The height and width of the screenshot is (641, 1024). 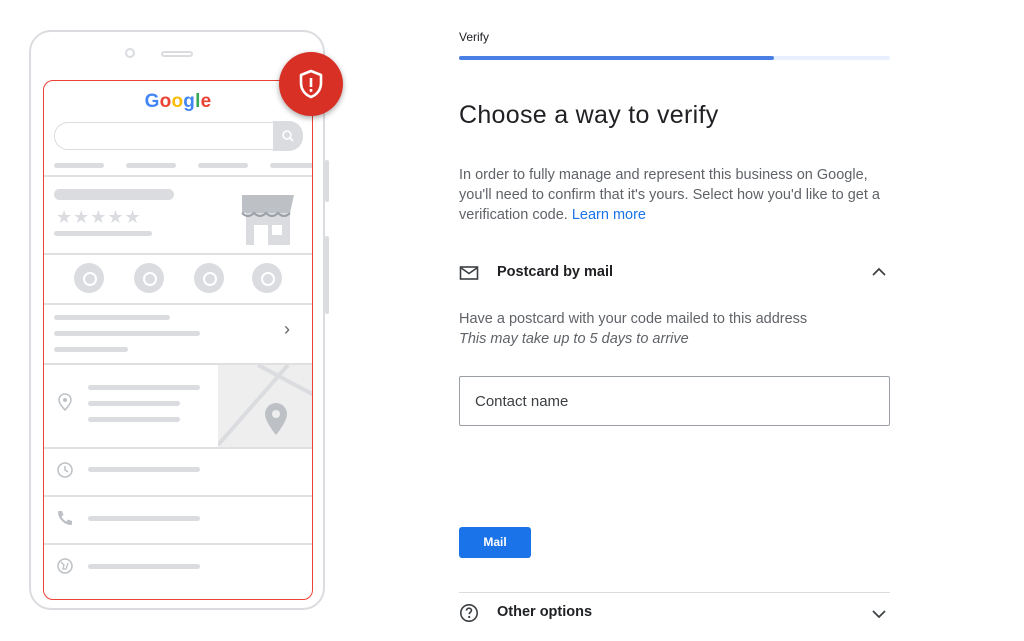 I want to click on clock-icon, so click(x=65, y=470).